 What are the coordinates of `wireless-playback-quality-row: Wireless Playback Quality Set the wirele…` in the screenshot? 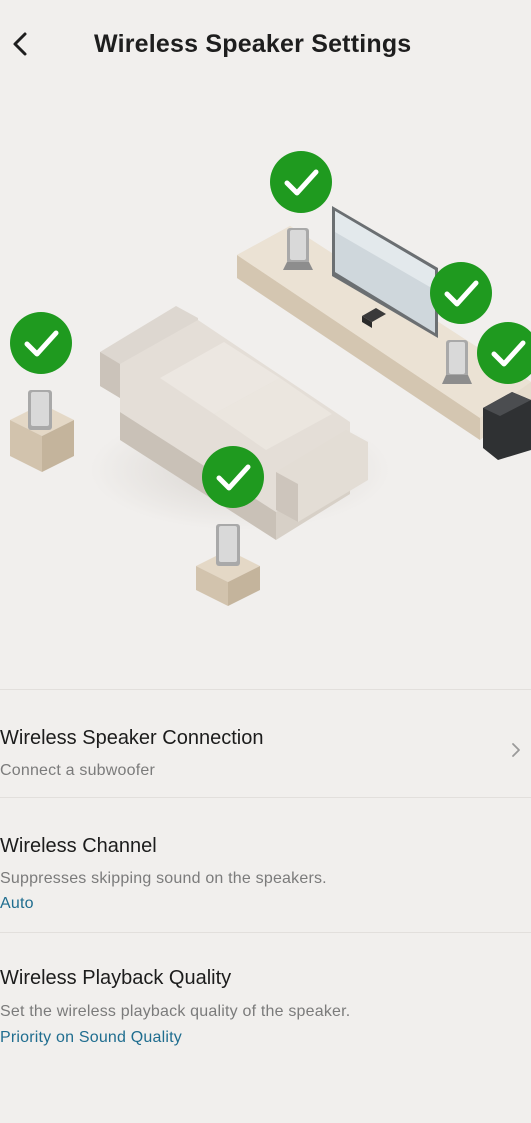 It's located at (265, 1000).